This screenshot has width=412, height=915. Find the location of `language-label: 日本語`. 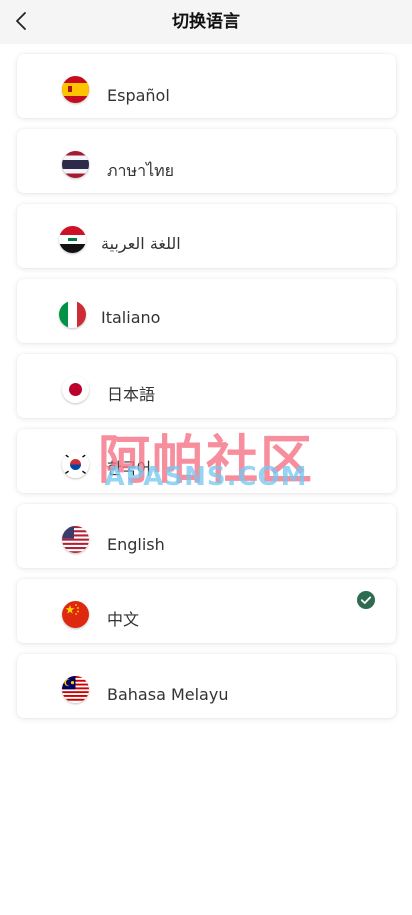

language-label: 日本語 is located at coordinates (131, 394).